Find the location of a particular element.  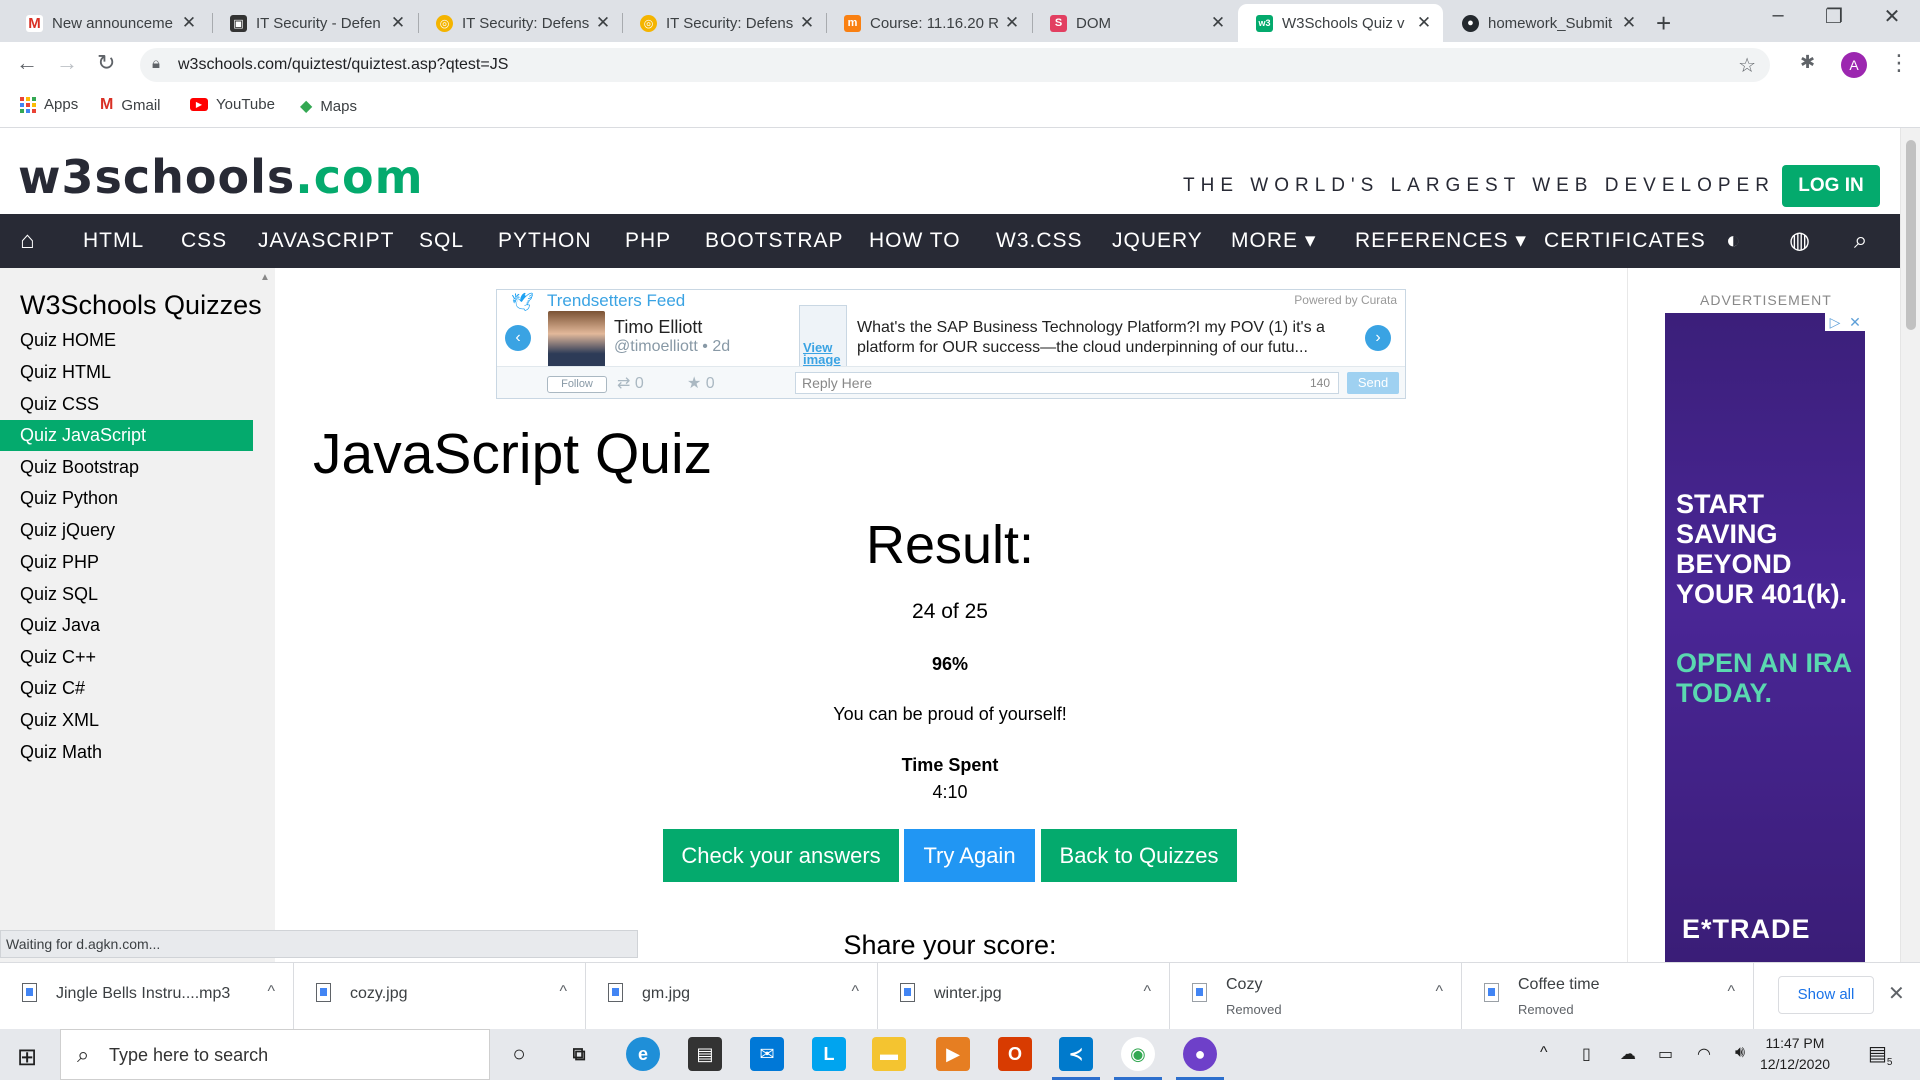

nav-bootstrap: BOOTSTRAP is located at coordinates (774, 241).